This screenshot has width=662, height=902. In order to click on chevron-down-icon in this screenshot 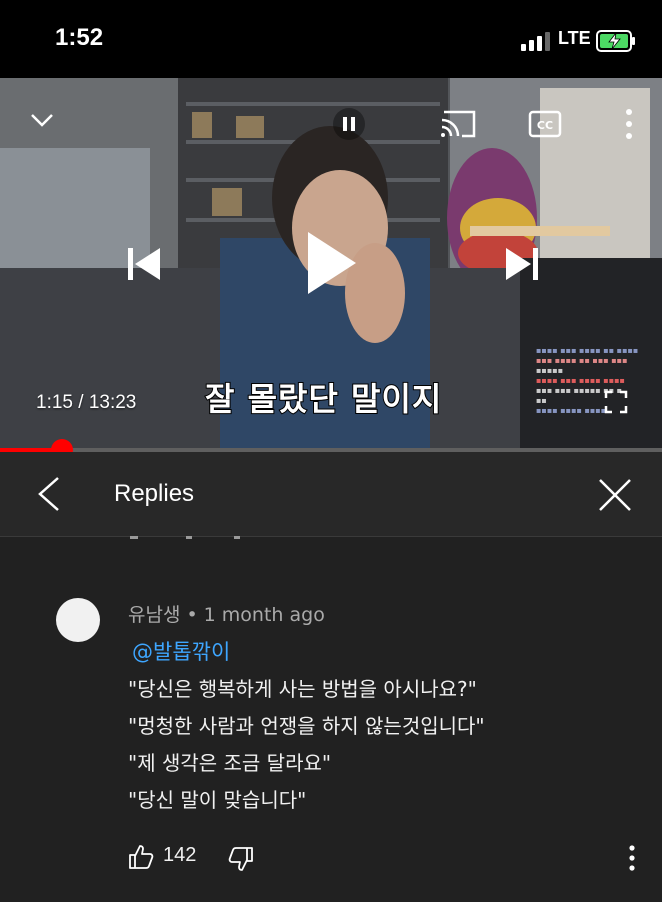, I will do `click(42, 120)`.